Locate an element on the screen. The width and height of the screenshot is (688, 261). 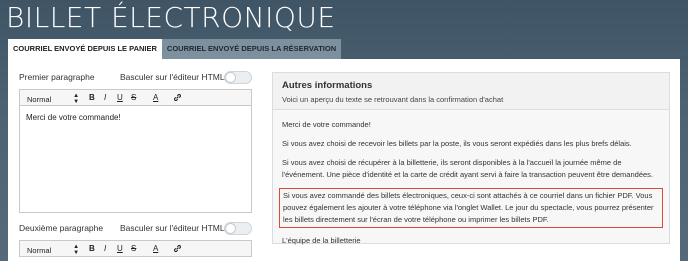
first-editor-toolbar: Normal ▲︎ ▼︎ B I U S A is located at coordinates (135, 97).